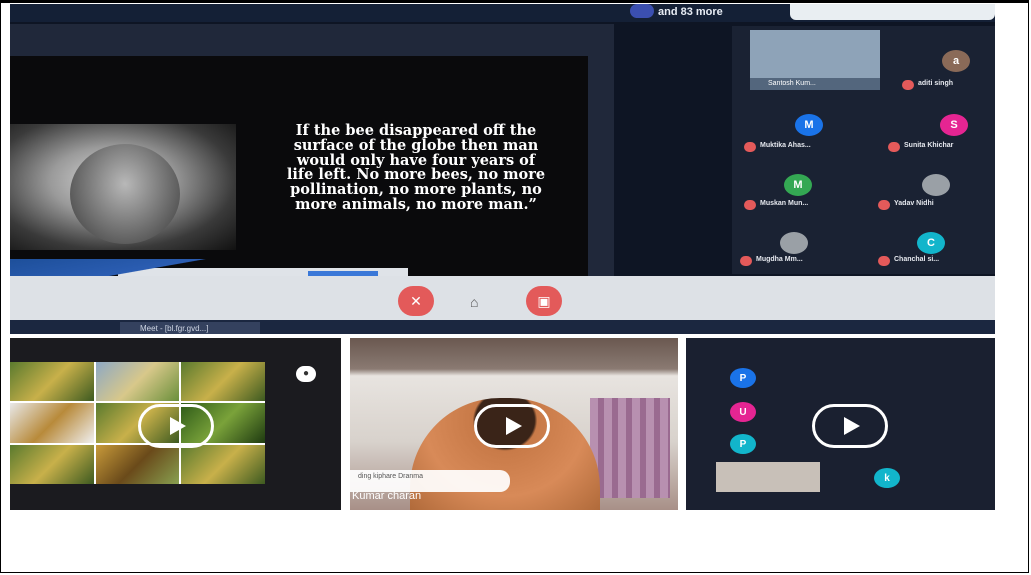 The height and width of the screenshot is (575, 1031). Describe the element at coordinates (887, 478) in the screenshot. I see `participant-avatar: k` at that location.